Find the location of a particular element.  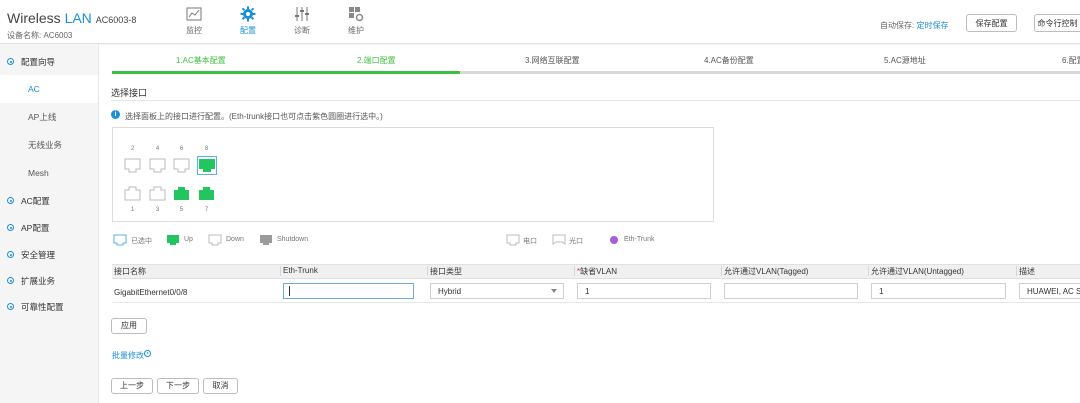

port-number: 4 is located at coordinates (157, 149).